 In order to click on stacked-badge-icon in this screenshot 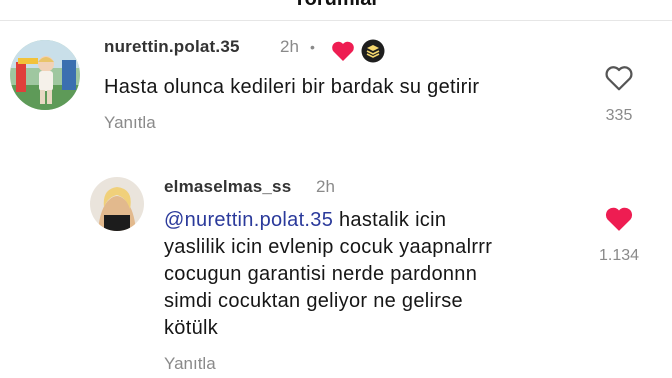, I will do `click(373, 53)`.